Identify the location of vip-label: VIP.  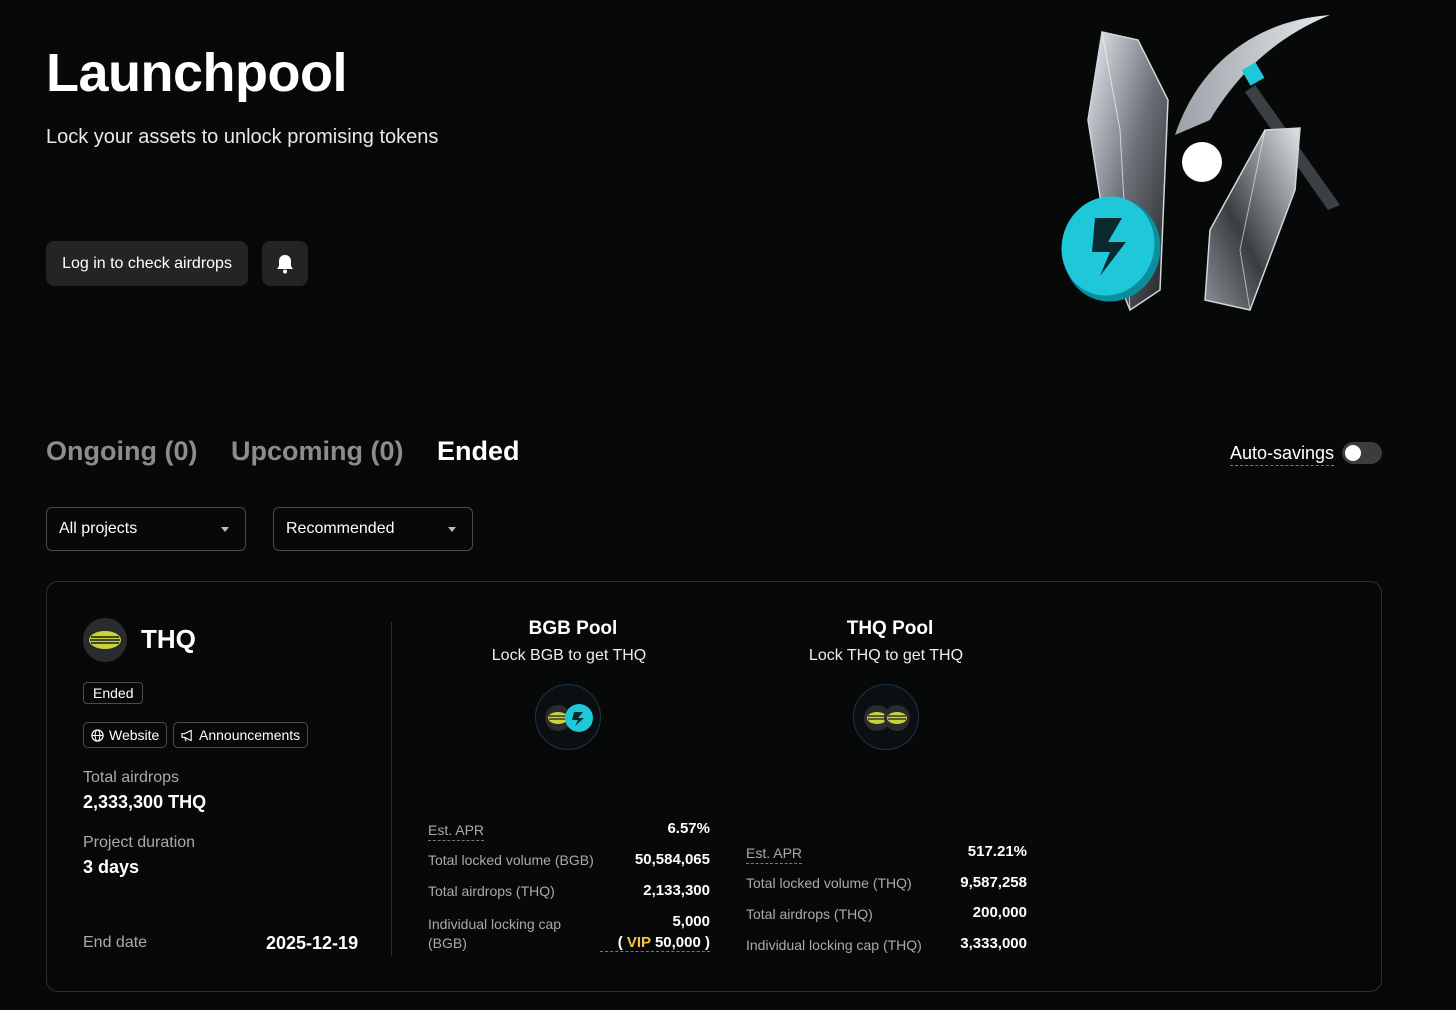
(638, 942).